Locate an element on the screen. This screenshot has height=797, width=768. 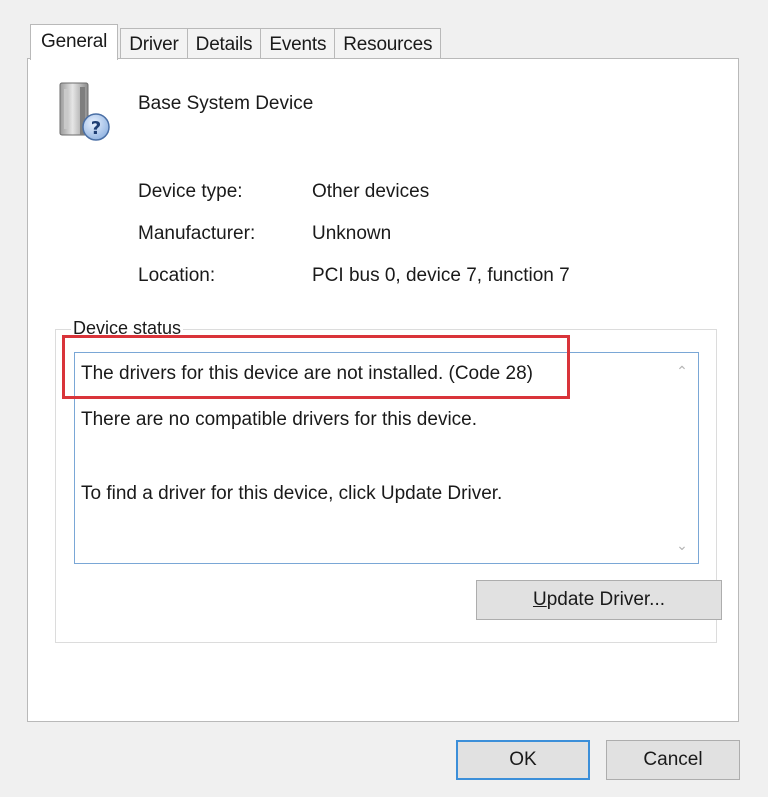
tab-general: General is located at coordinates (74, 42).